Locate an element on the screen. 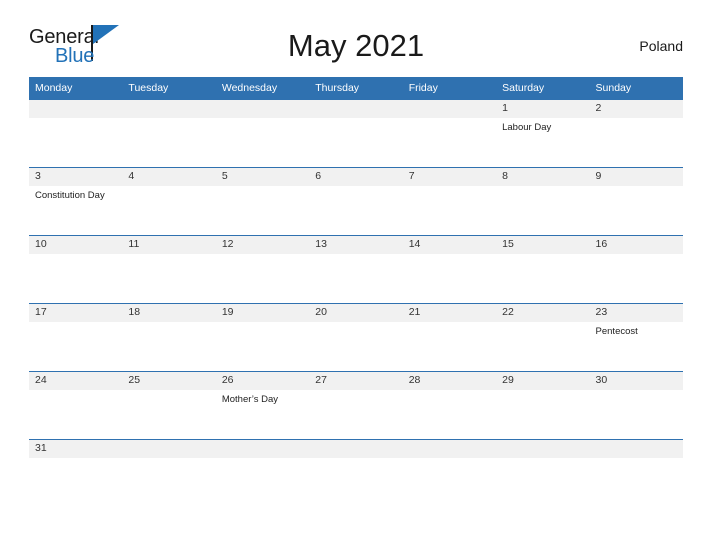  calendar-day-cell: 20 is located at coordinates (356, 337).